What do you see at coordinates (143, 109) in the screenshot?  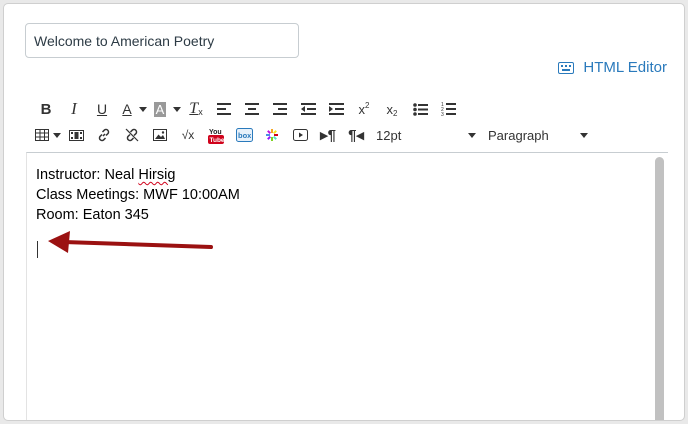 I see `text-color-dropdown` at bounding box center [143, 109].